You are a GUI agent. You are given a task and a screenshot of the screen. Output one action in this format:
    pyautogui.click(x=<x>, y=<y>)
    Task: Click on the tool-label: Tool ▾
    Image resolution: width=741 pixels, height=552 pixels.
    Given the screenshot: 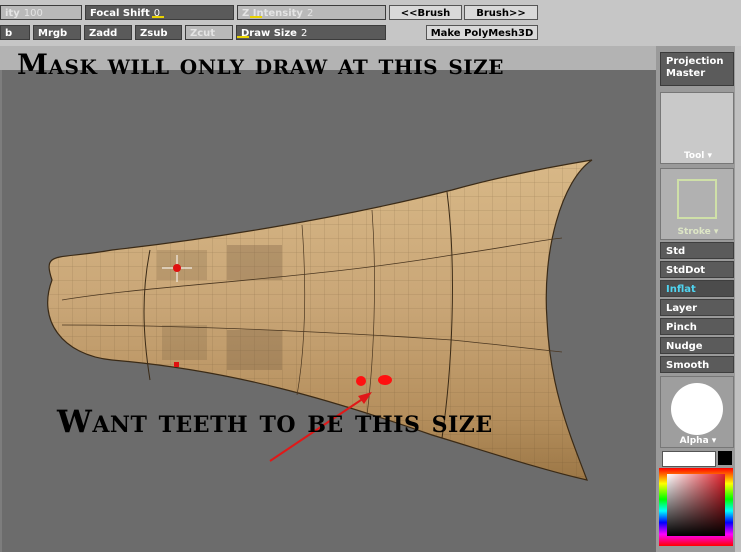 What is the action you would take?
    pyautogui.click(x=698, y=156)
    